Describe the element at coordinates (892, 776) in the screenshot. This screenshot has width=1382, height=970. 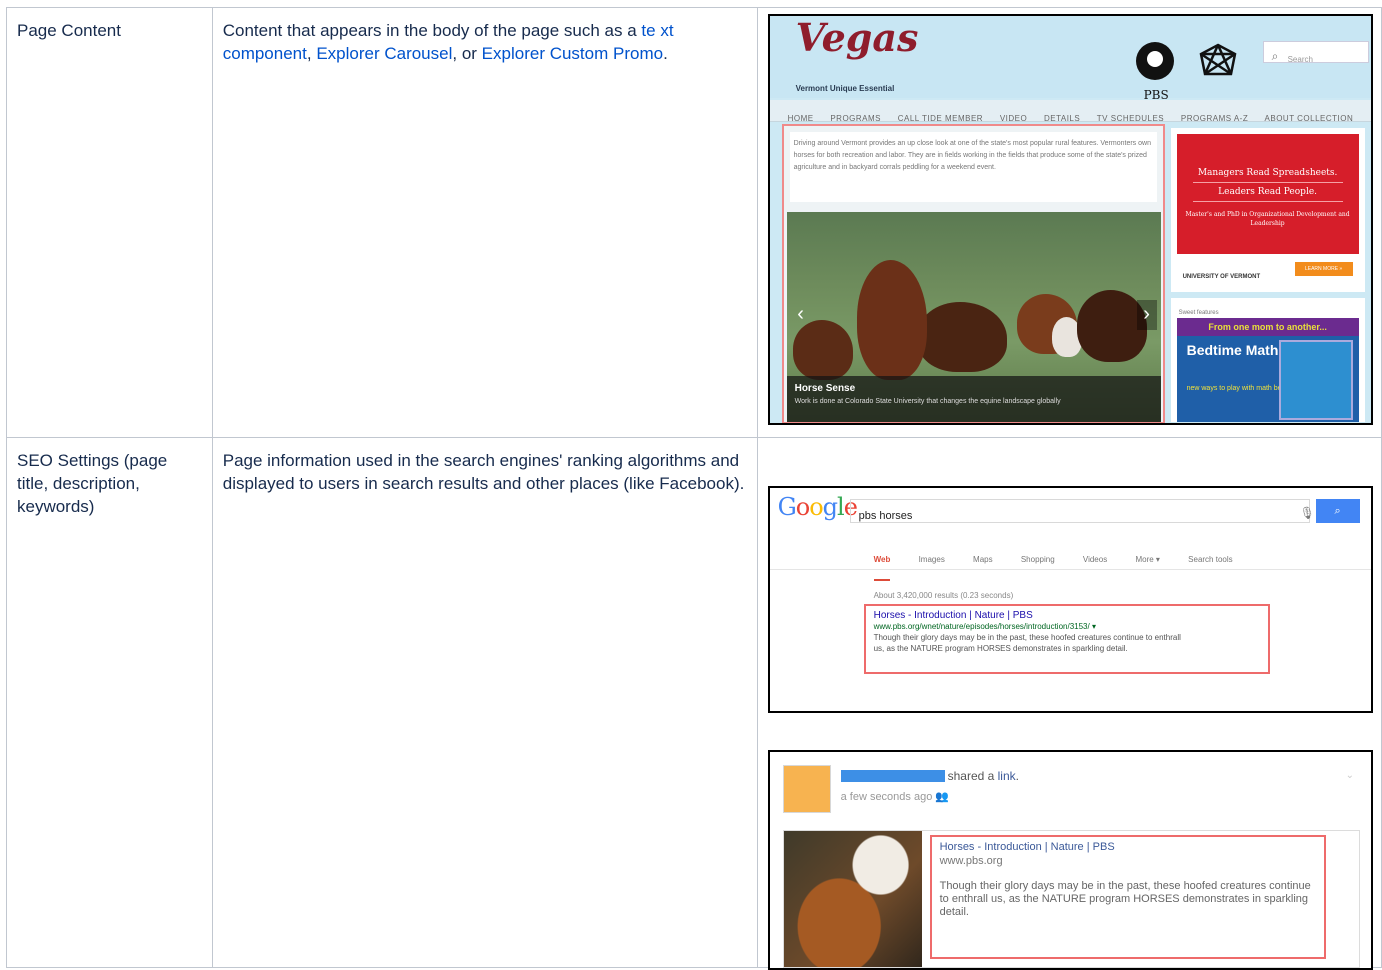
I see `redacted-user-name` at that location.